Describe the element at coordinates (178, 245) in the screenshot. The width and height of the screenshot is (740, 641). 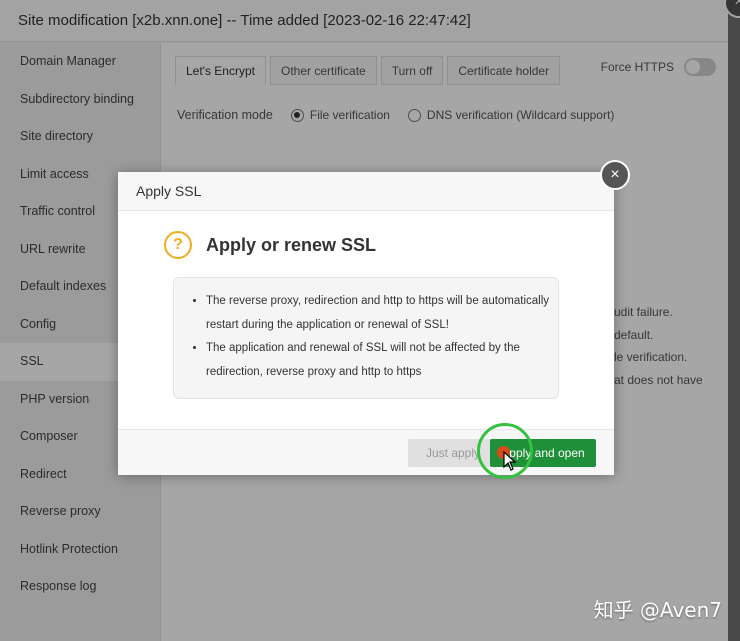
I see `question-icon: ?` at that location.